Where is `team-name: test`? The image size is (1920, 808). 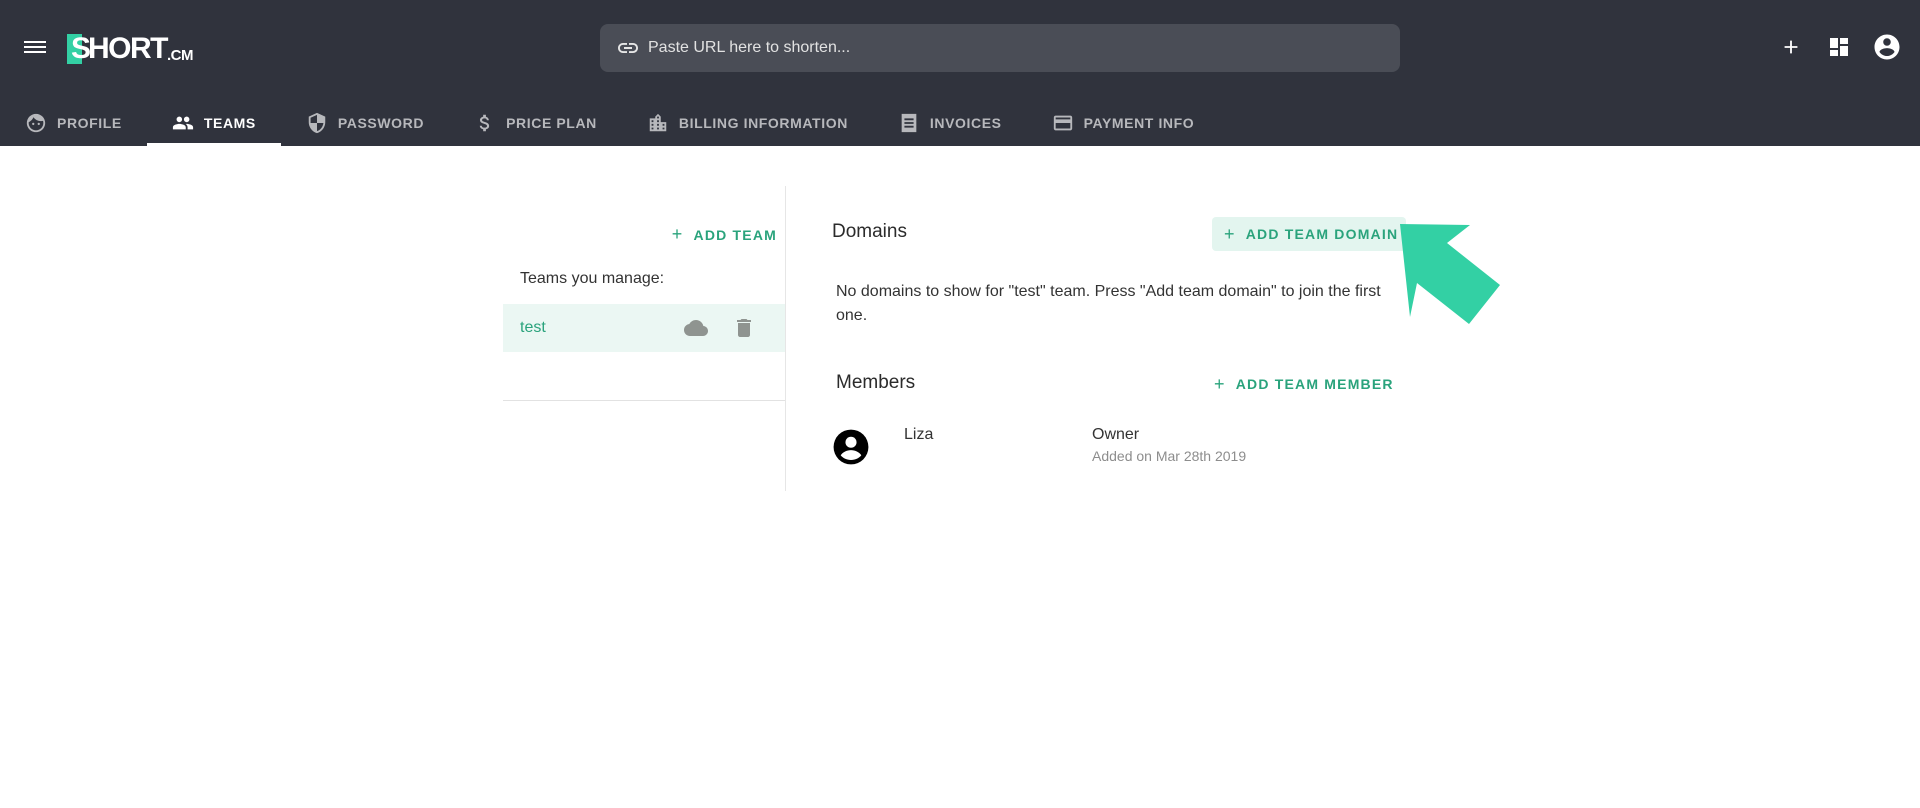
team-name: test is located at coordinates (533, 327).